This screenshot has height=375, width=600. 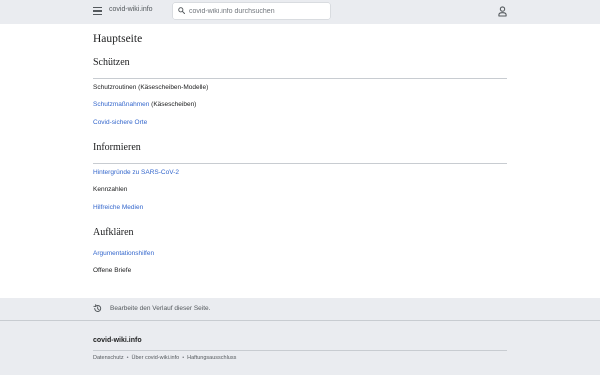 What do you see at coordinates (108, 358) in the screenshot?
I see `footer-link-datenschutz: Datenschutz` at bounding box center [108, 358].